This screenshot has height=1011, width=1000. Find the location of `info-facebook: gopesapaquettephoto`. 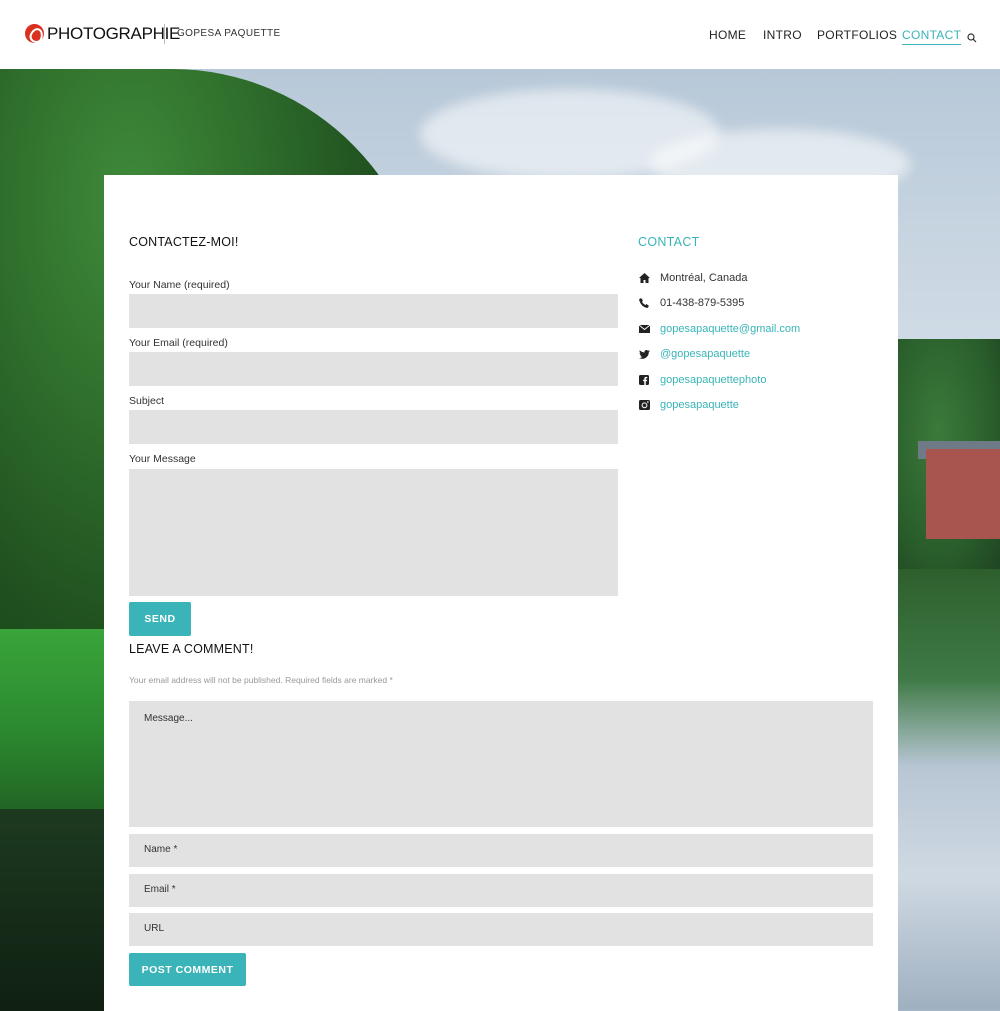

info-facebook: gopesapaquettephoto is located at coordinates (702, 380).